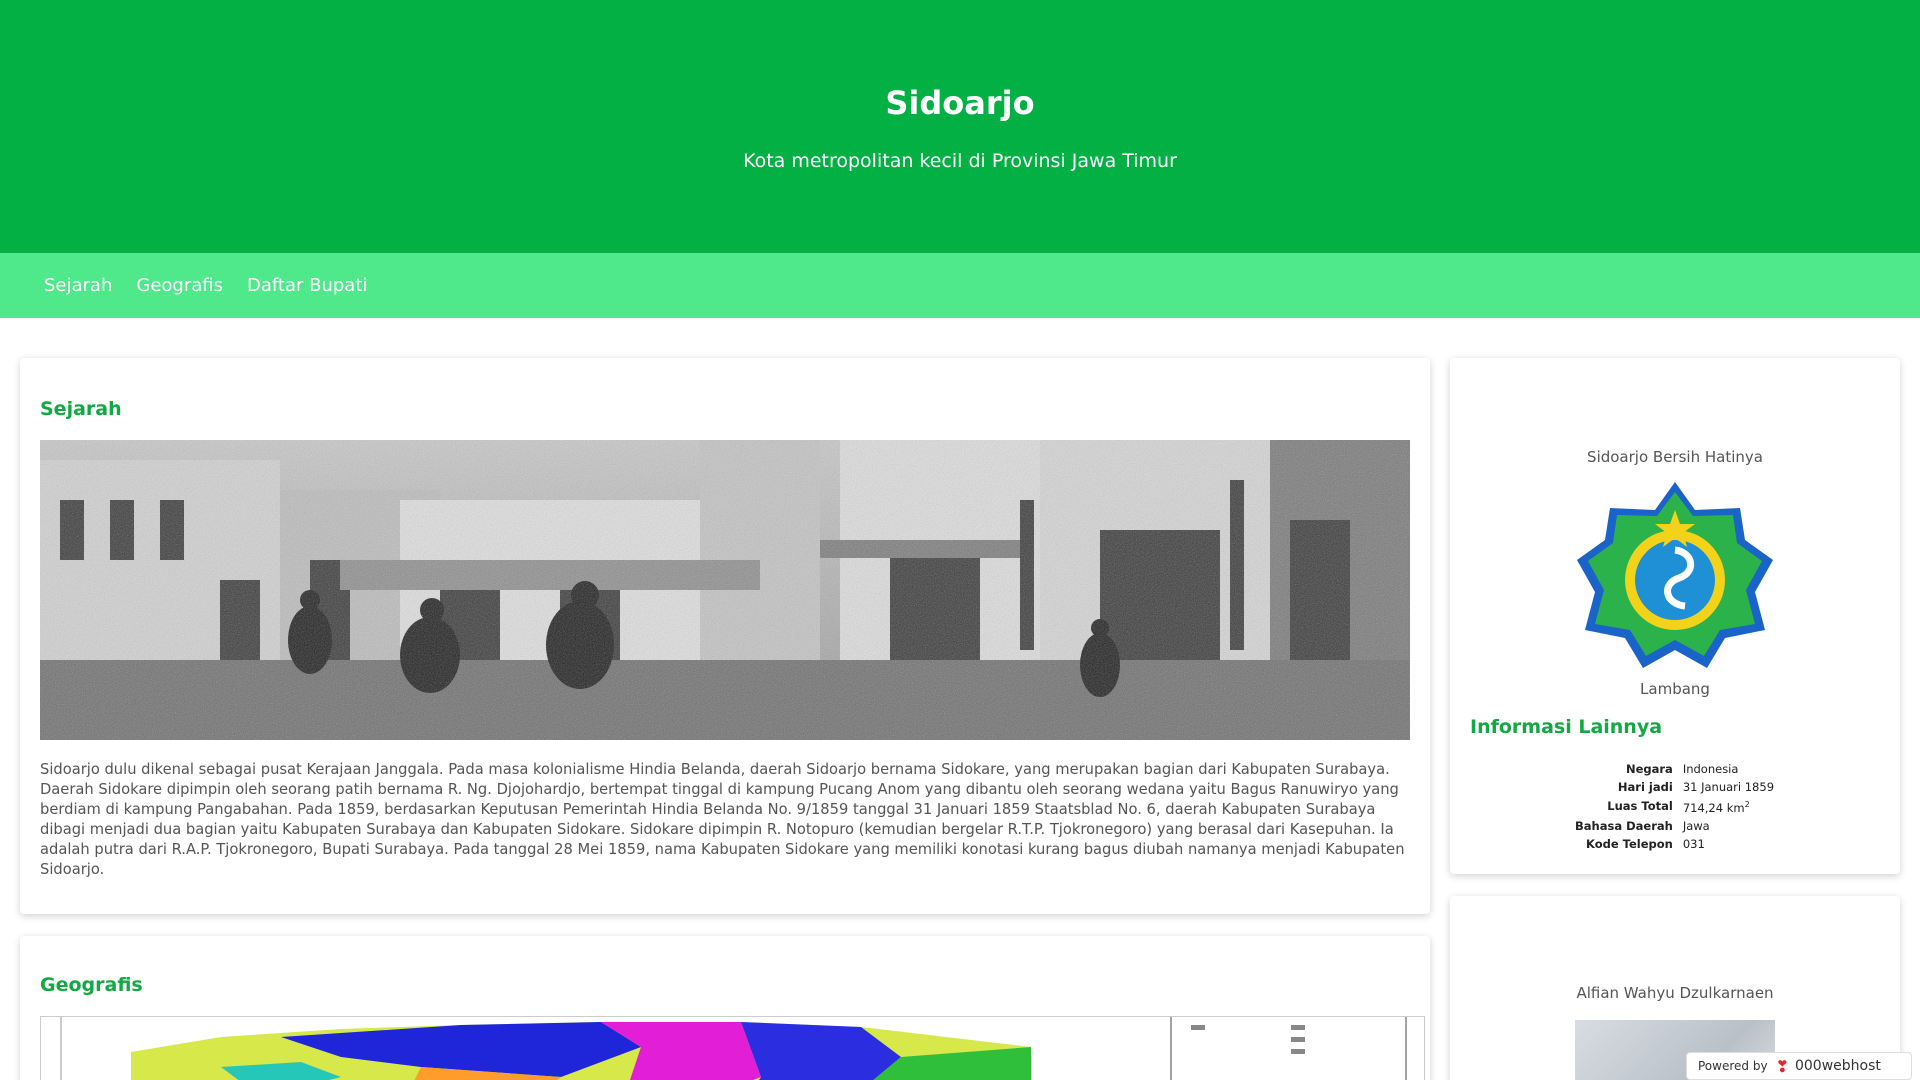  I want to click on info-row: Negara Indonesia, so click(1674, 769).